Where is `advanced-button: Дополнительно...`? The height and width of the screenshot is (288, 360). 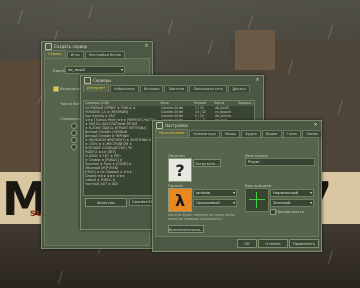 advanced-button: Дополнительно... is located at coordinates (186, 229).